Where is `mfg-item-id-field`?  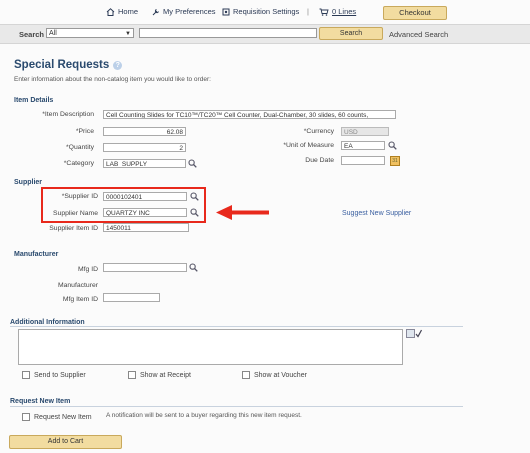 mfg-item-id-field is located at coordinates (131, 297).